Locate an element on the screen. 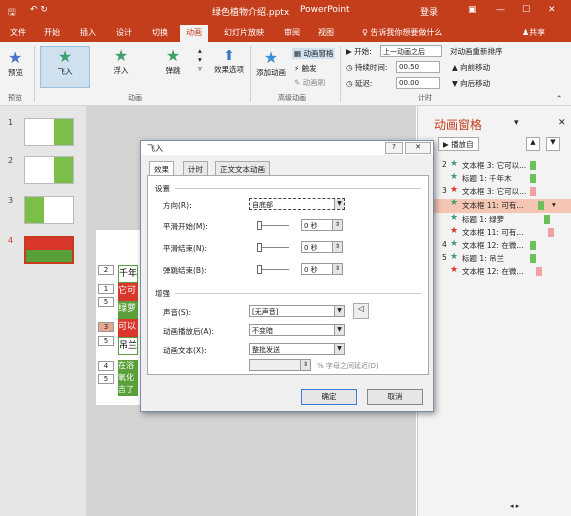  share-button: ♟共享 is located at coordinates (533, 33).